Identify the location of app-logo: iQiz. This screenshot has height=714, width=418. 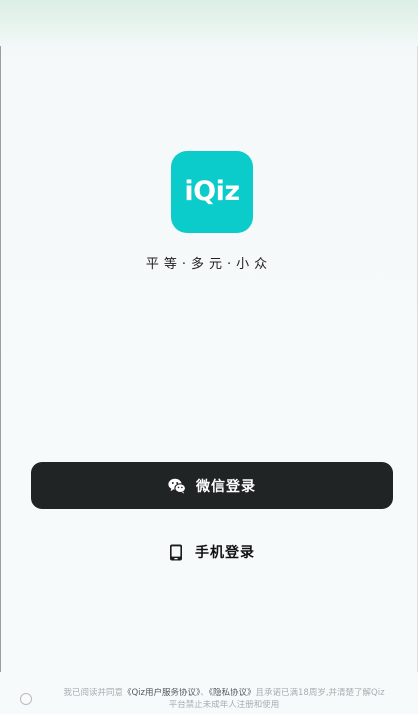
(212, 192).